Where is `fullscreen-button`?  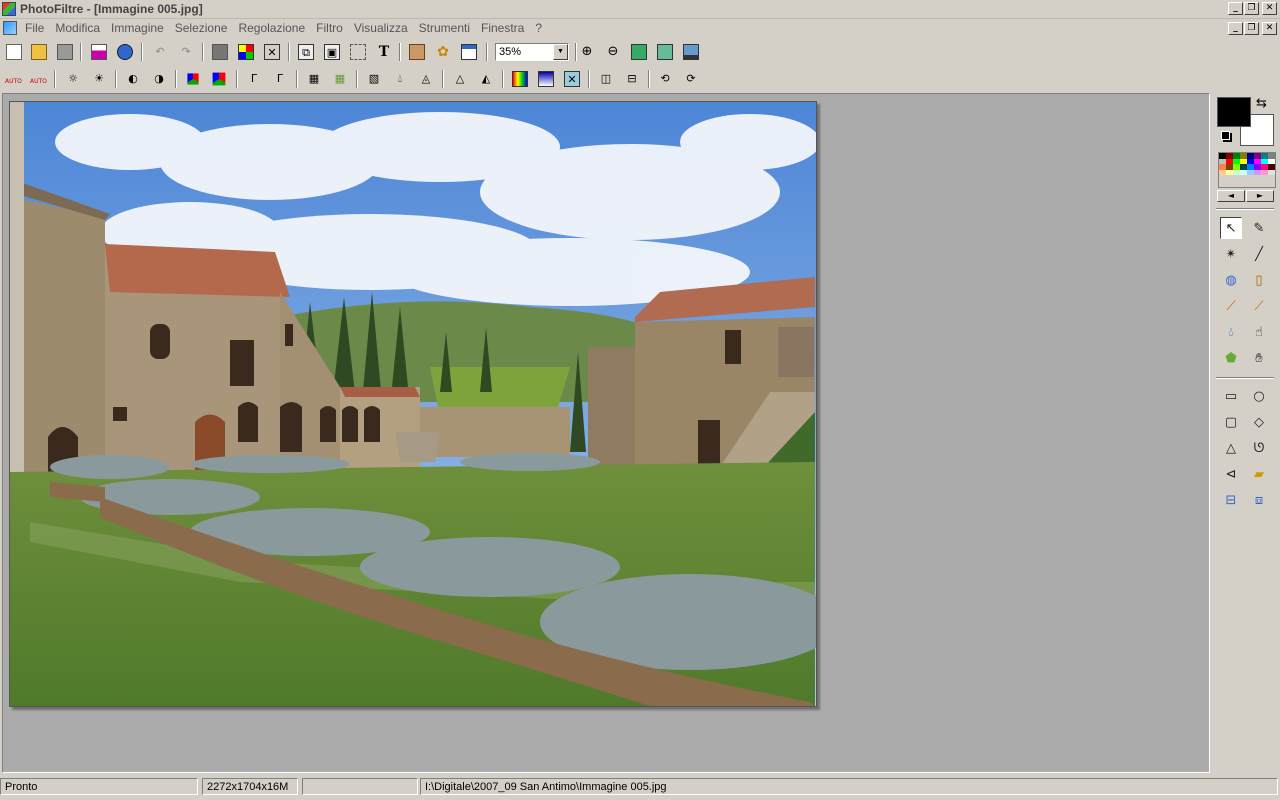
fullscreen-button is located at coordinates (691, 52).